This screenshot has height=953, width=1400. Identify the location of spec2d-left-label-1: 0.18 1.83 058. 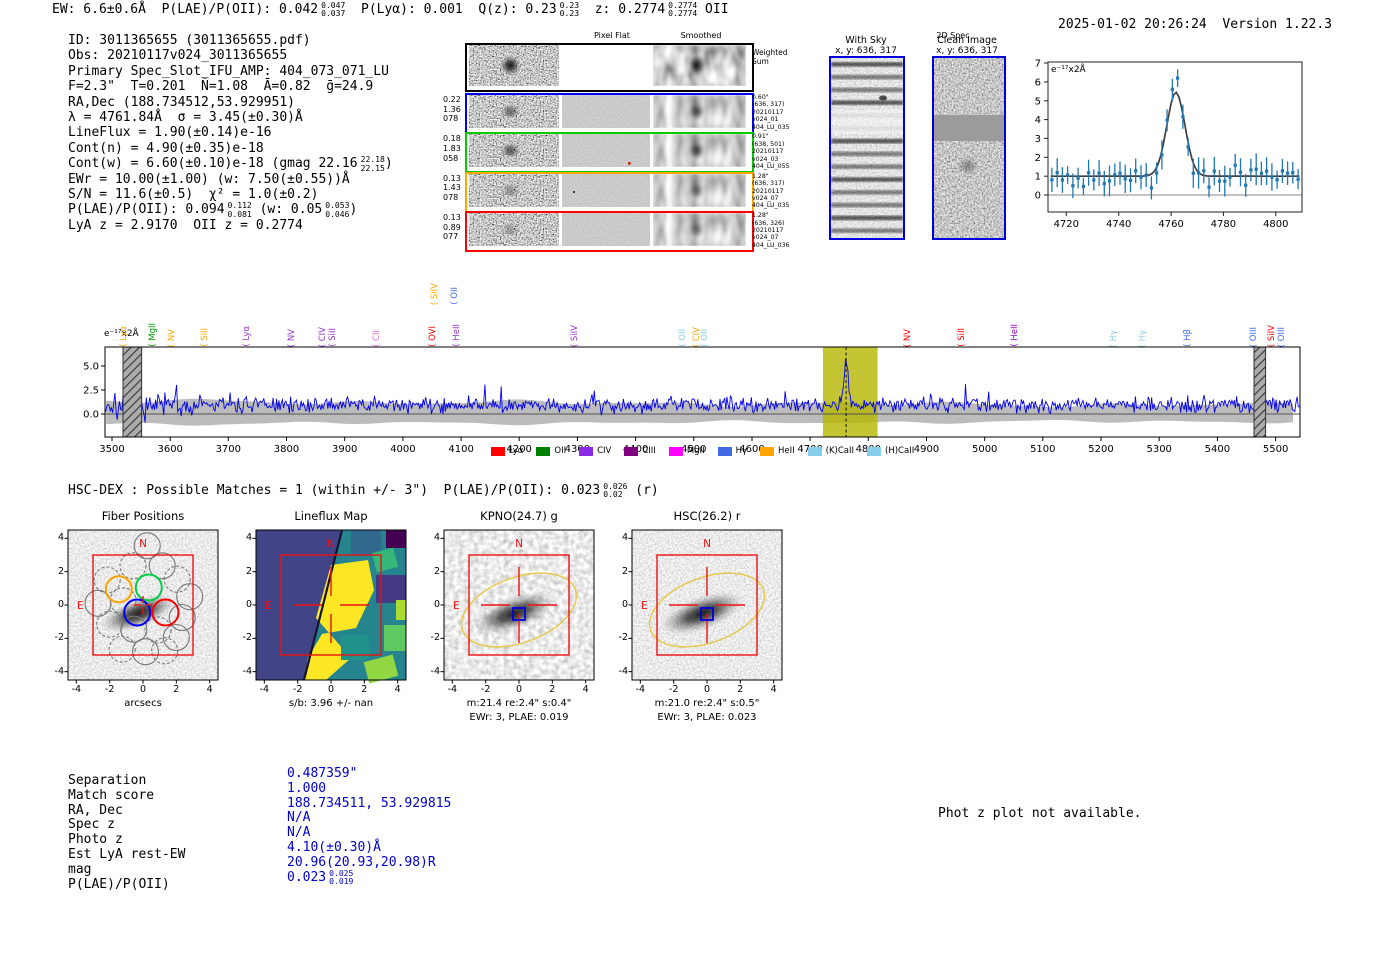
(452, 148).